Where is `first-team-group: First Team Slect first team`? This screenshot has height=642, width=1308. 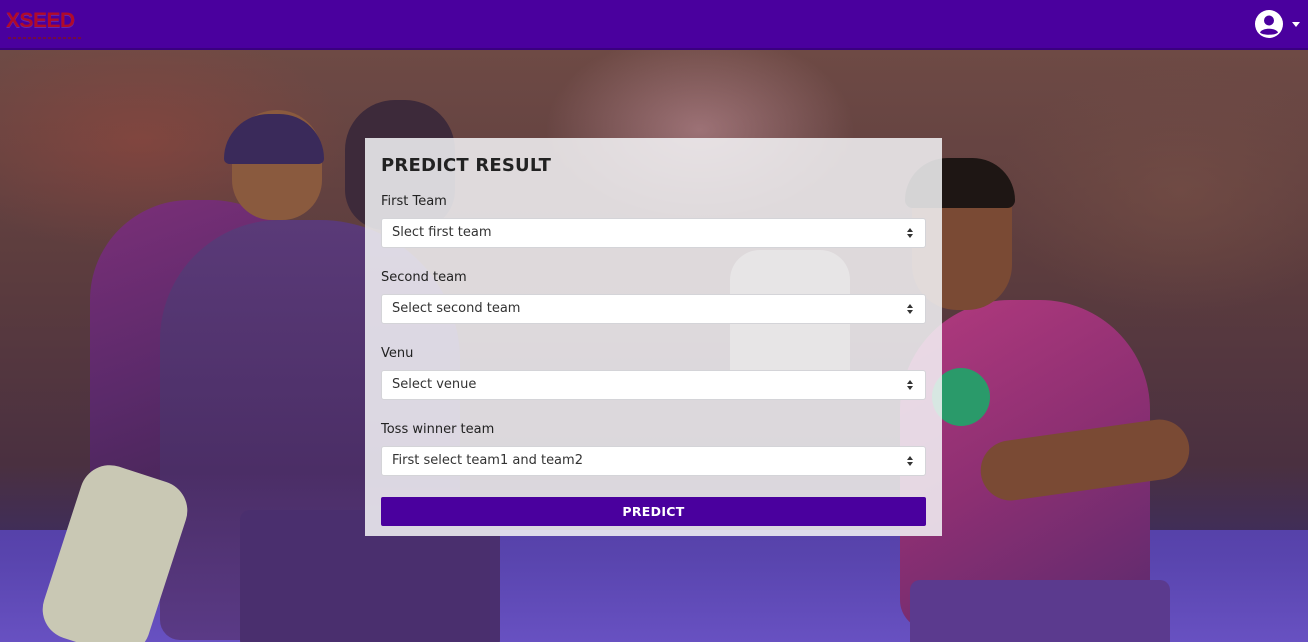
first-team-group: First Team Slect first team is located at coordinates (653, 221).